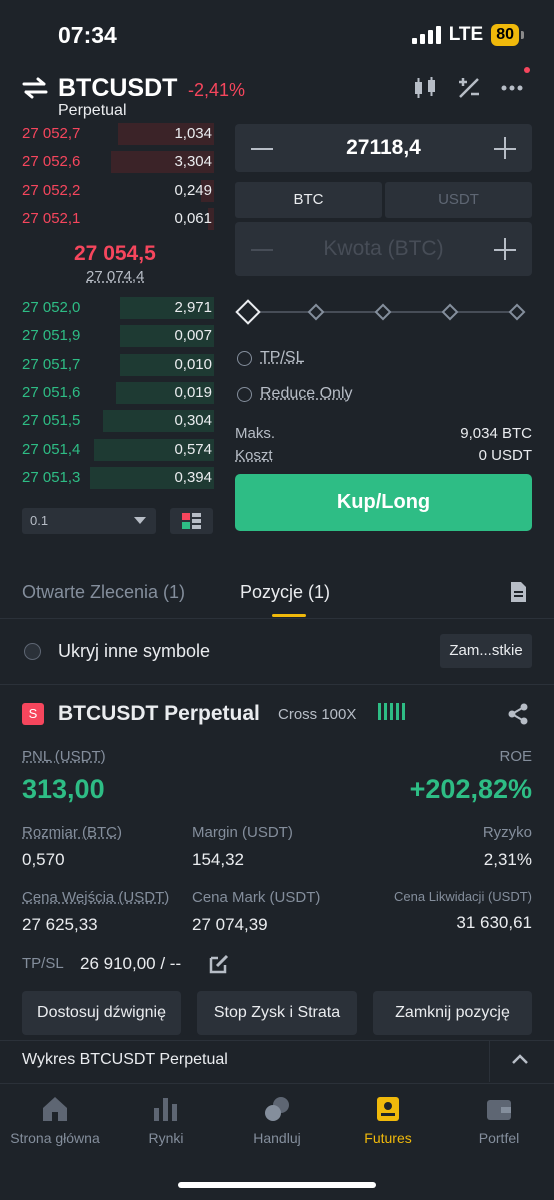  I want to click on candlestick-icon, so click(426, 88).